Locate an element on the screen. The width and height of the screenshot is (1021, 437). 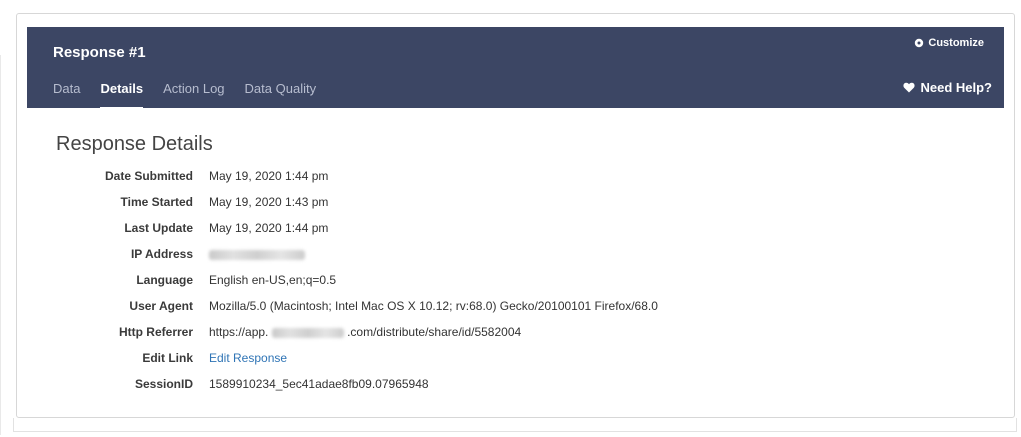
detail-value: 1589910234_5ec41adae8fb09.07965948 is located at coordinates (319, 384).